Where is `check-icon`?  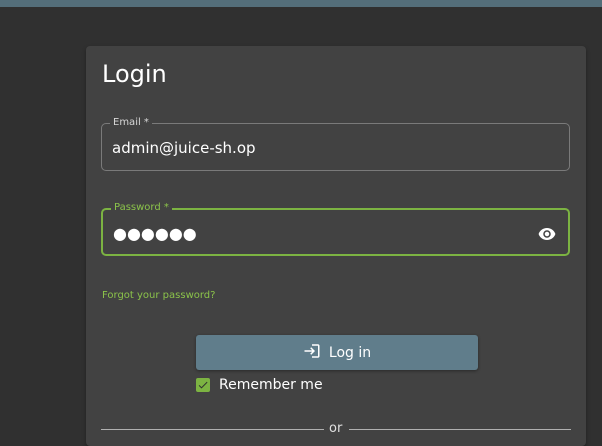
check-icon is located at coordinates (203, 385).